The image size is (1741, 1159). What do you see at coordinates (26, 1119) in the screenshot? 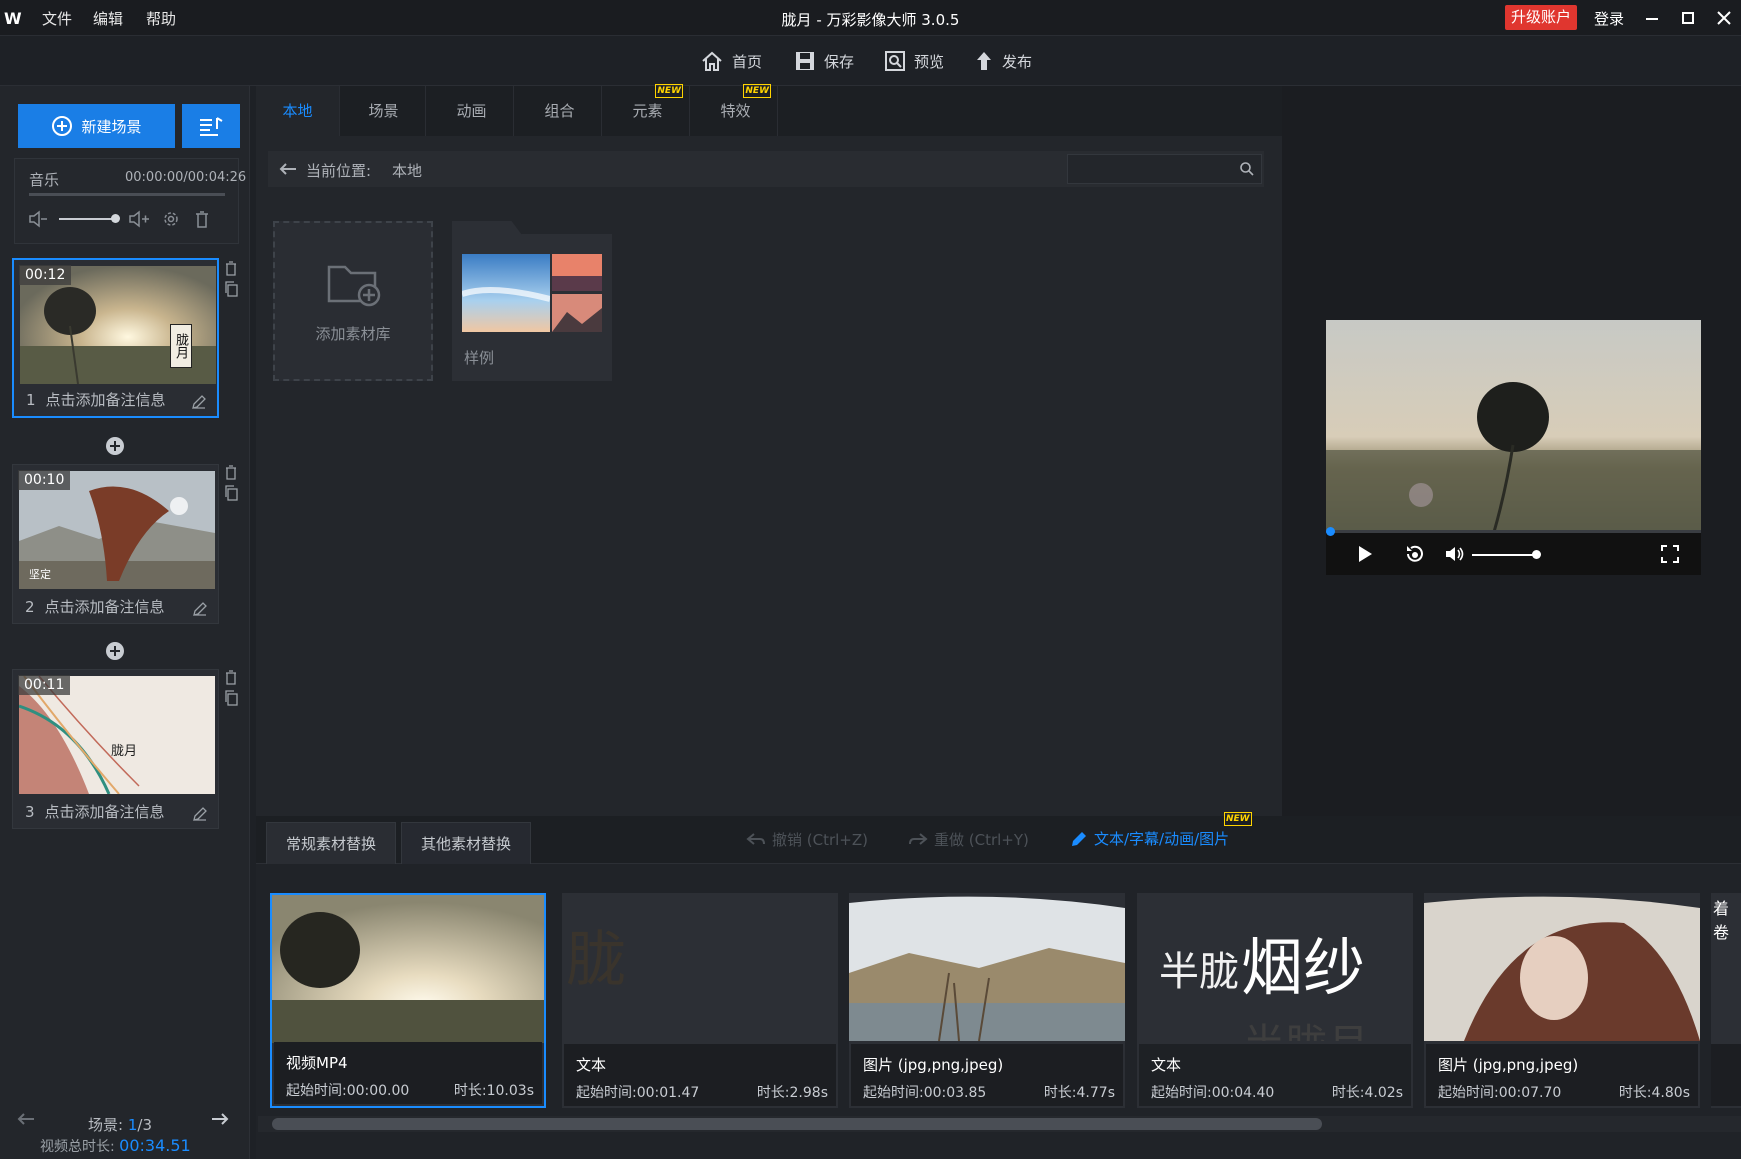
I see `arrow-left-icon` at bounding box center [26, 1119].